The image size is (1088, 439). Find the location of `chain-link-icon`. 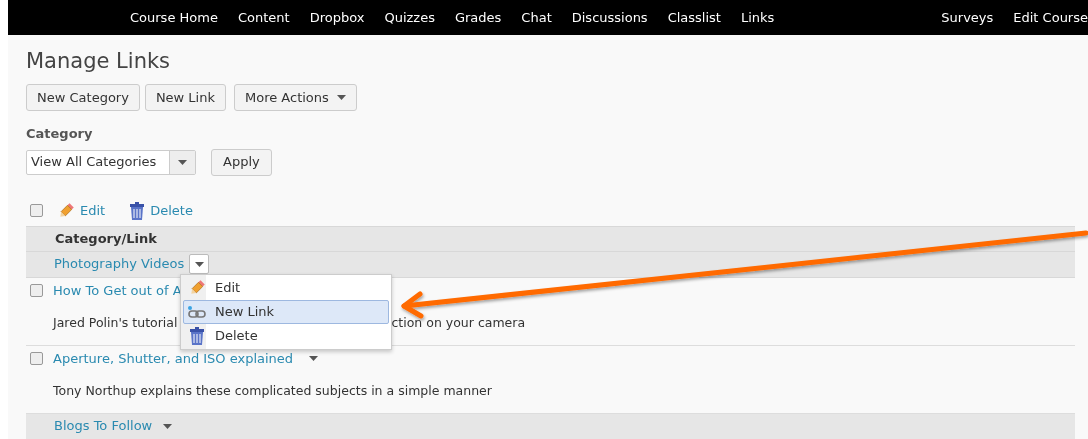

chain-link-icon is located at coordinates (197, 312).